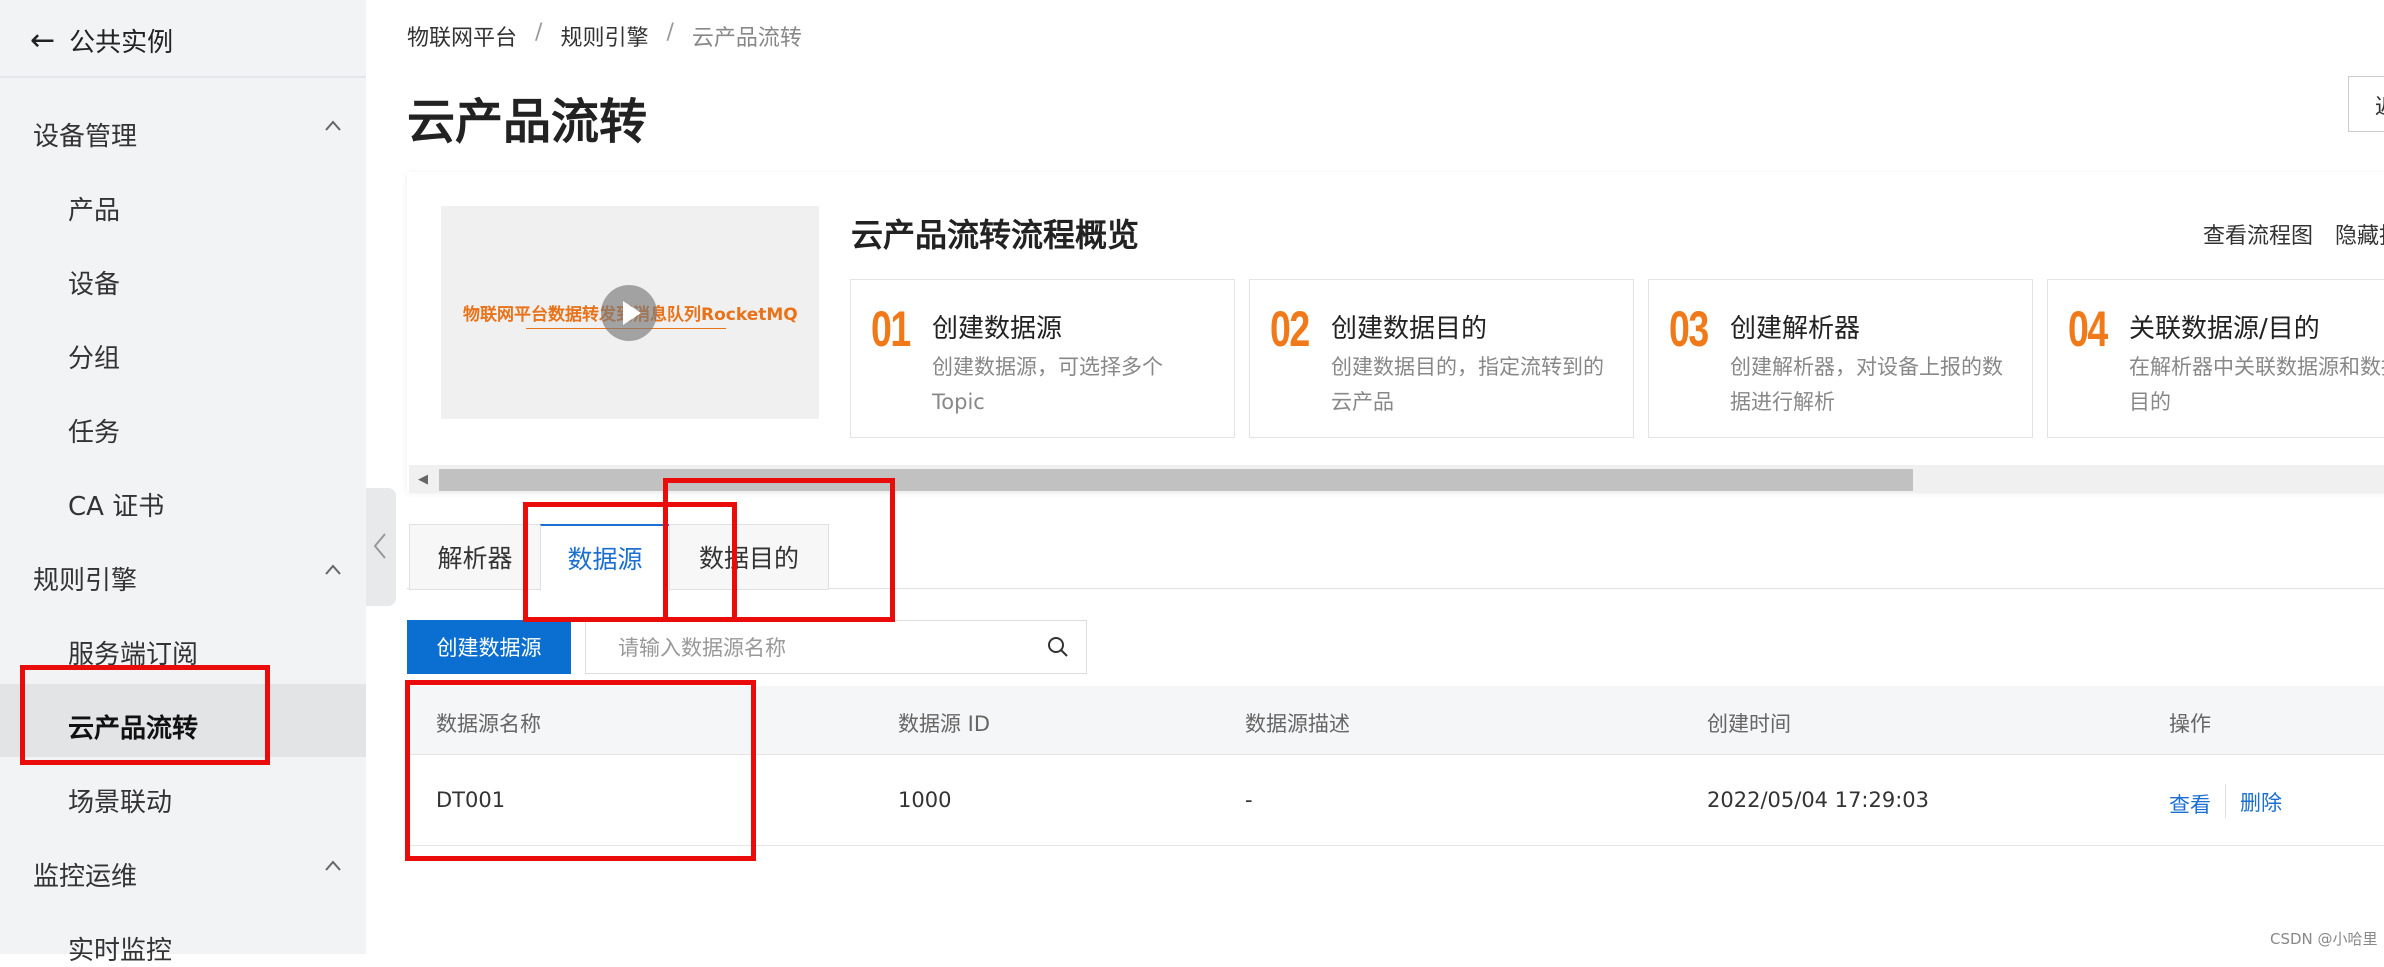 This screenshot has height=967, width=2384. What do you see at coordinates (944, 724) in the screenshot?
I see `column-header-id: 数据源 ID` at bounding box center [944, 724].